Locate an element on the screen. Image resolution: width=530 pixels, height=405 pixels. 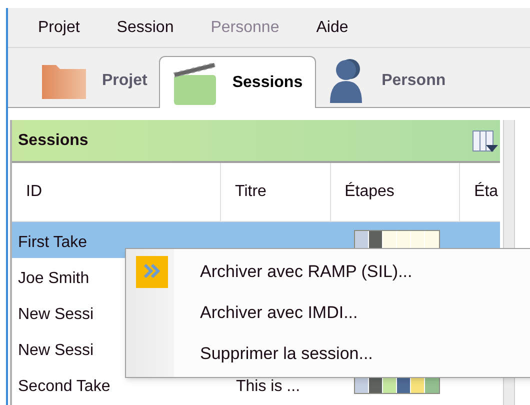
panel-title: Sessions is located at coordinates (53, 140).